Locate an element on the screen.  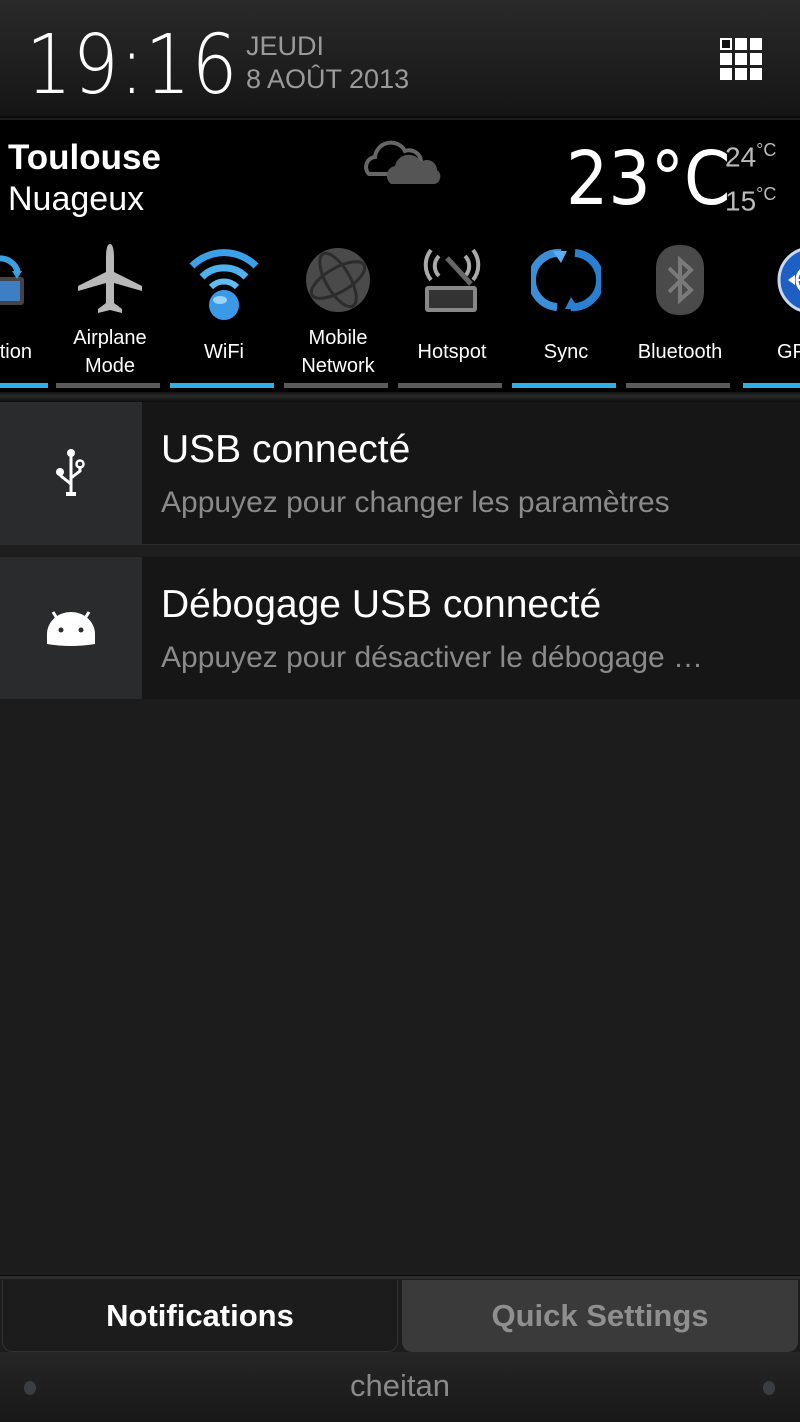
toggle-sync: Sync is located at coordinates (566, 309).